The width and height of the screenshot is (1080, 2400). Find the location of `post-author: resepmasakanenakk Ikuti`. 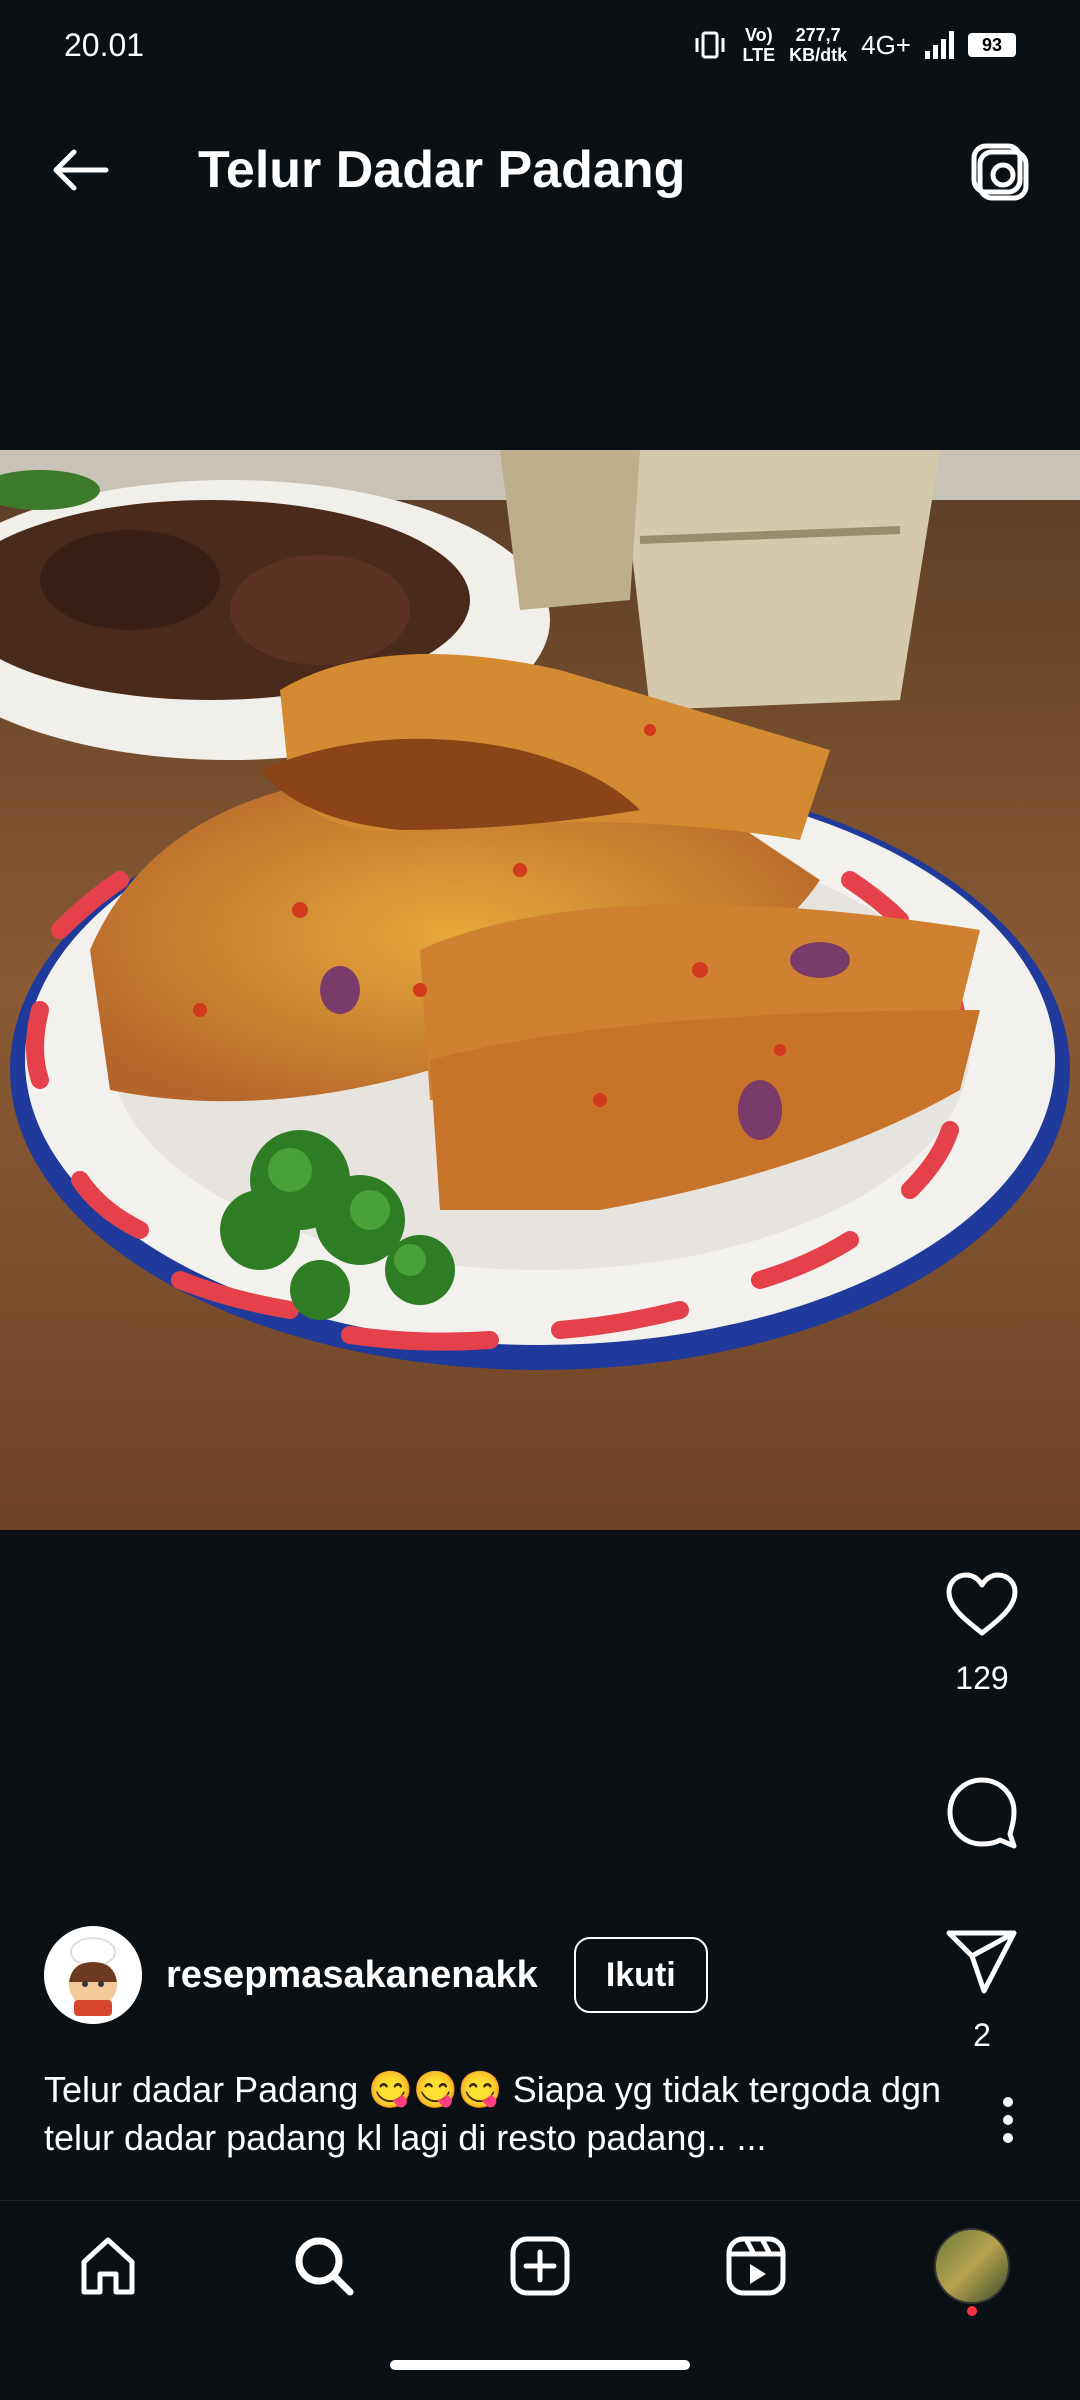

post-author: resepmasakanenakk Ikuti is located at coordinates (376, 1975).